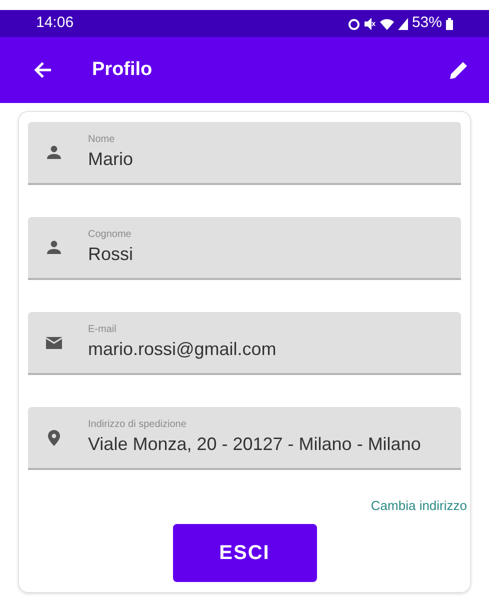 This screenshot has width=489, height=597. I want to click on text-field: Indirizzo di spedizione Viale Monza, 20 - 20127 - Milano - Milano, so click(244, 438).